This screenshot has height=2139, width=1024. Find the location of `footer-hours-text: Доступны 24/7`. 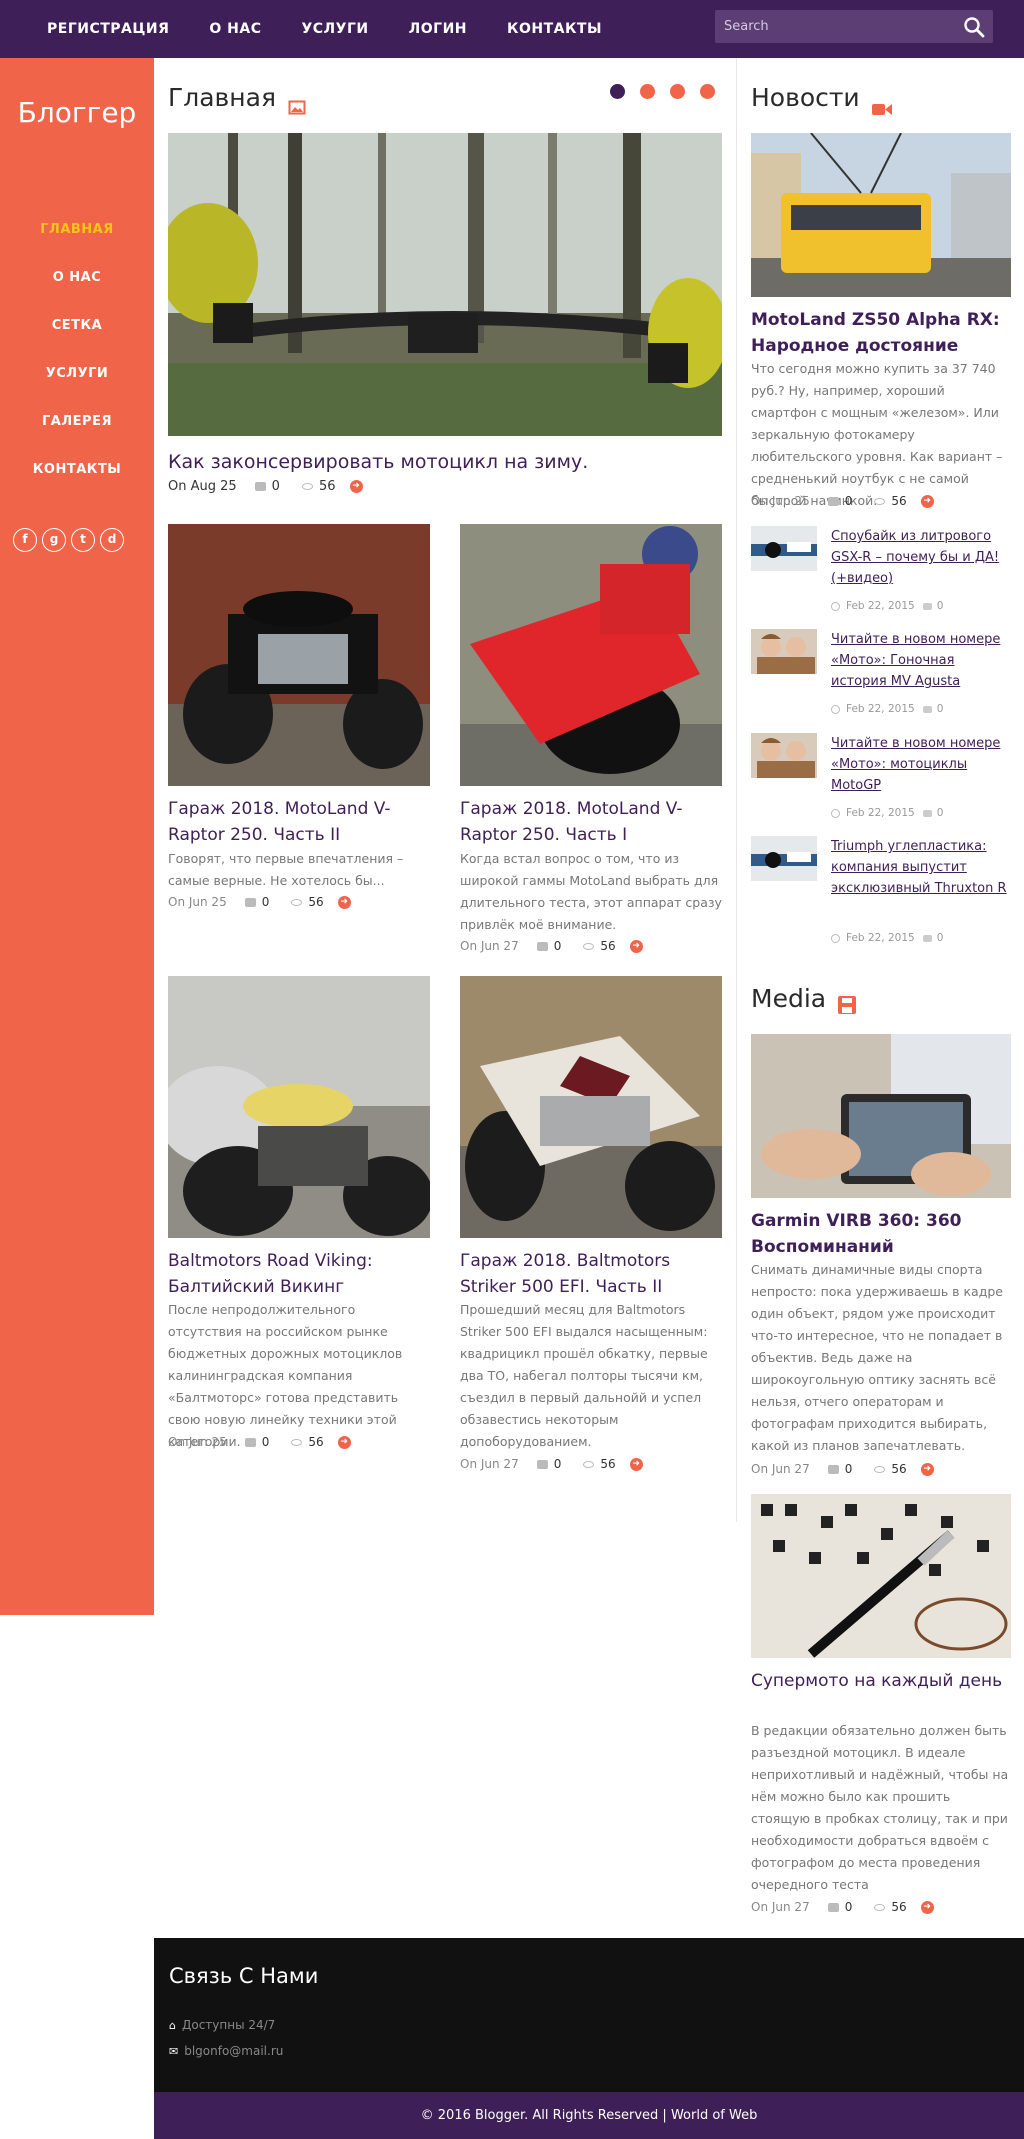

footer-hours-text: Доступны 24/7 is located at coordinates (228, 2025).